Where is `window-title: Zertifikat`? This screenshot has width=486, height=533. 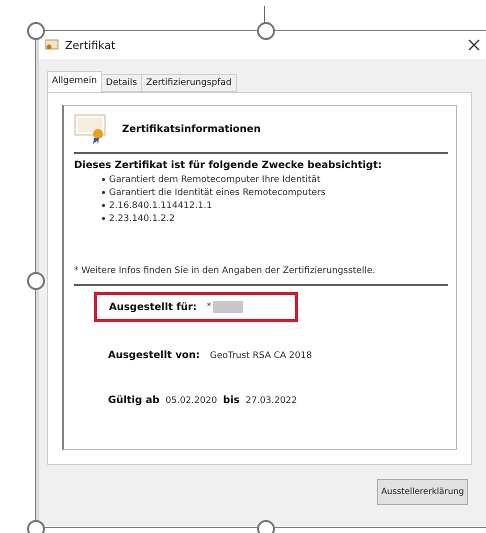
window-title: Zertifikat is located at coordinates (90, 45).